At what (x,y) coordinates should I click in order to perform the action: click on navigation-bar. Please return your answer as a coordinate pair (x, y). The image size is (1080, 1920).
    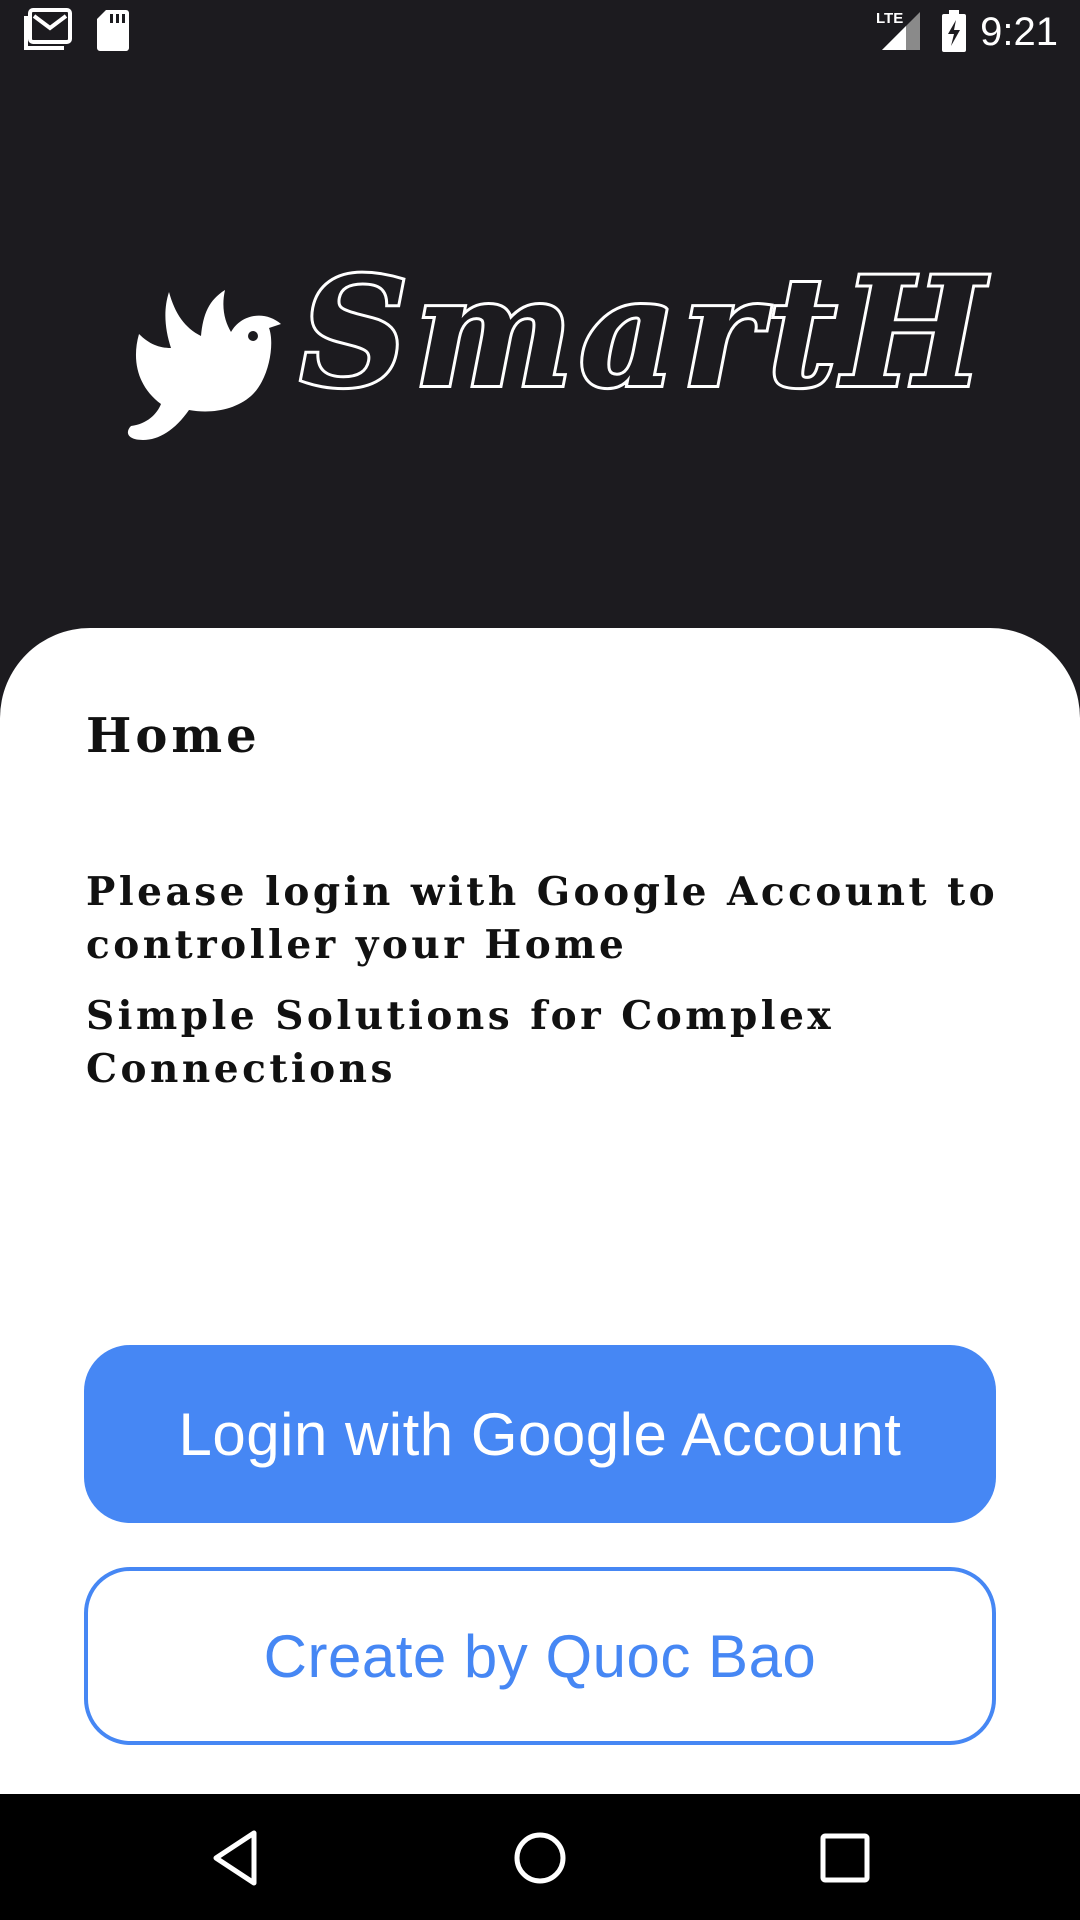
    Looking at the image, I should click on (540, 1857).